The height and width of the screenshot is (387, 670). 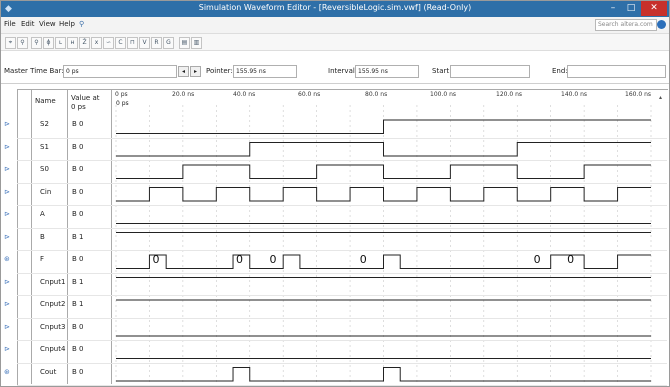 I want to click on signal-name: Cnput3, so click(x=52, y=327).